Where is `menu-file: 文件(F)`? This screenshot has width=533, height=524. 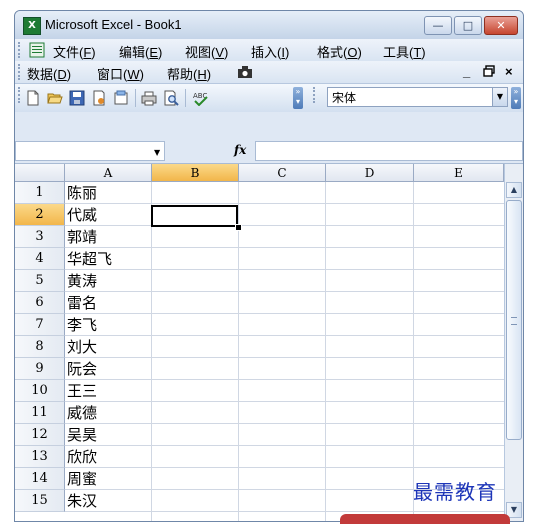 menu-file: 文件(F) is located at coordinates (74, 51).